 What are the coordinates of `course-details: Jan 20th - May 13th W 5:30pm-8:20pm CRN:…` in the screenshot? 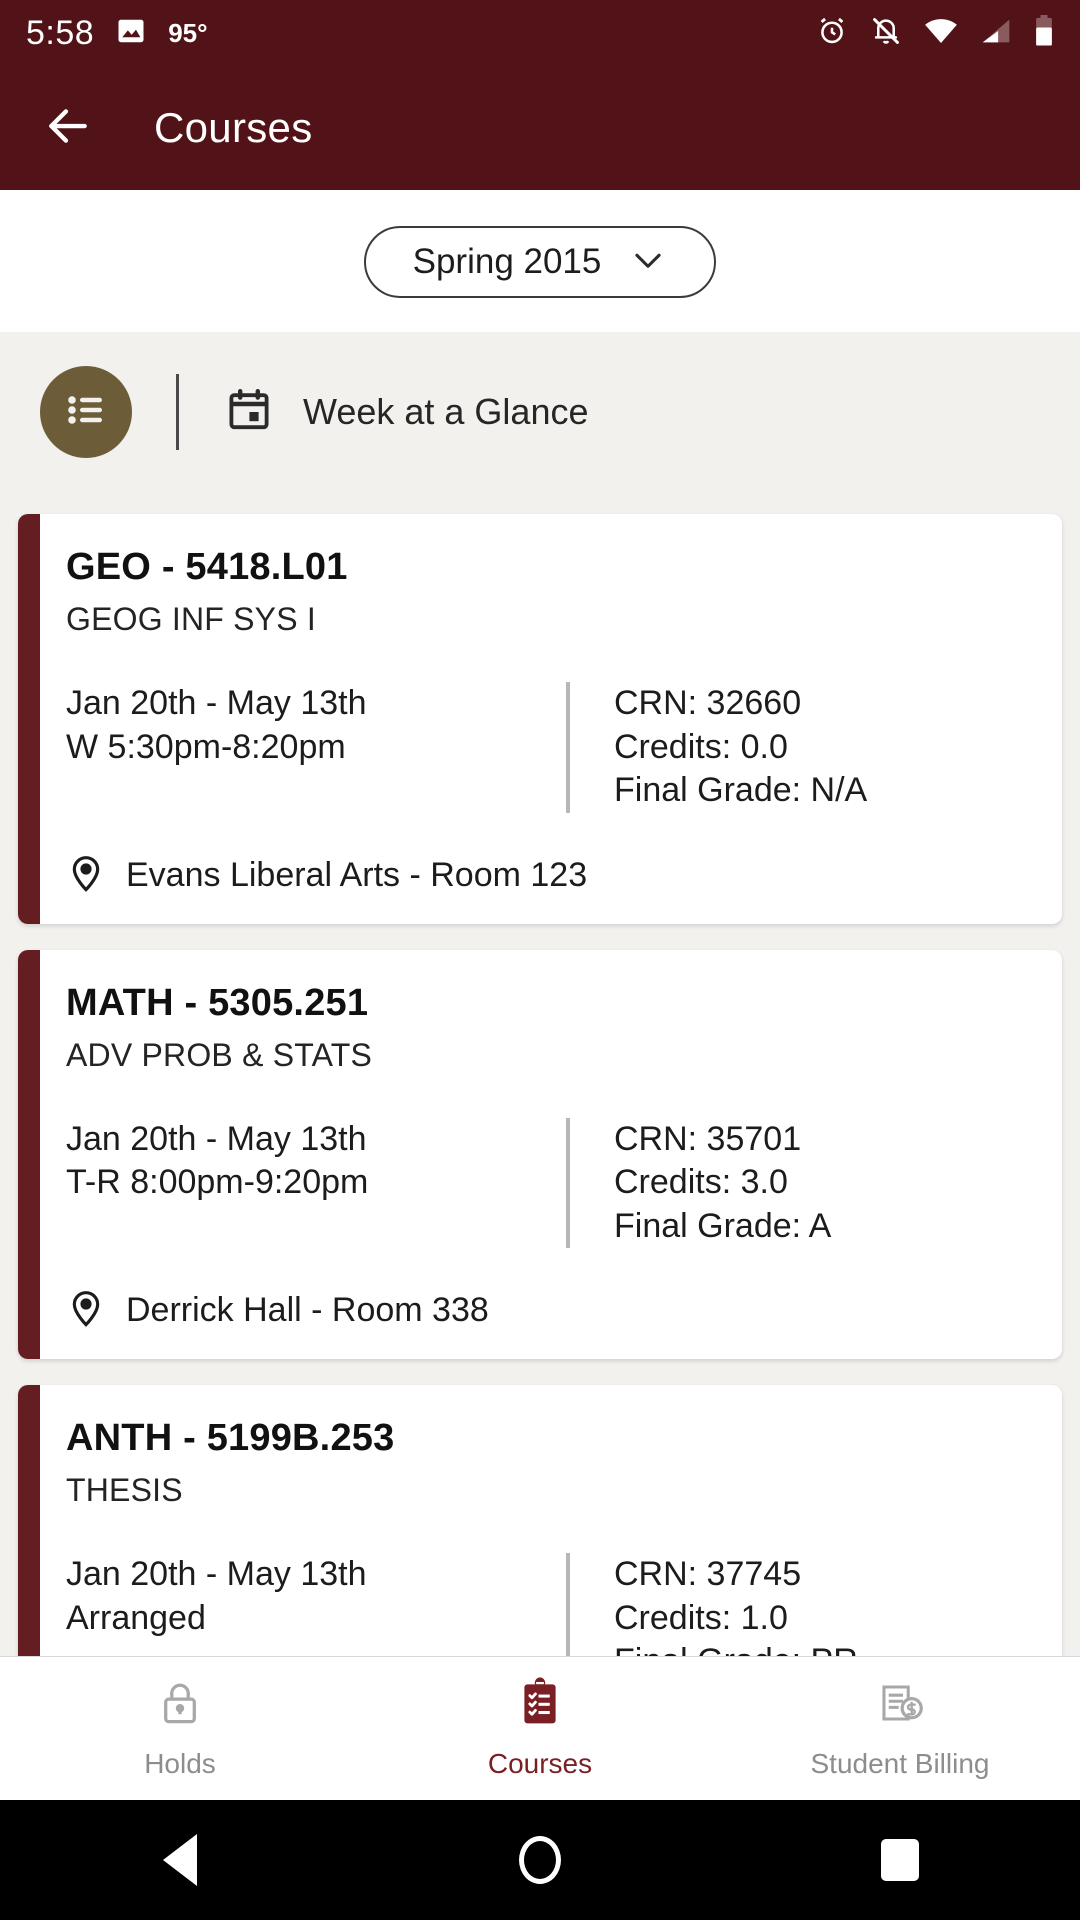 It's located at (544, 747).